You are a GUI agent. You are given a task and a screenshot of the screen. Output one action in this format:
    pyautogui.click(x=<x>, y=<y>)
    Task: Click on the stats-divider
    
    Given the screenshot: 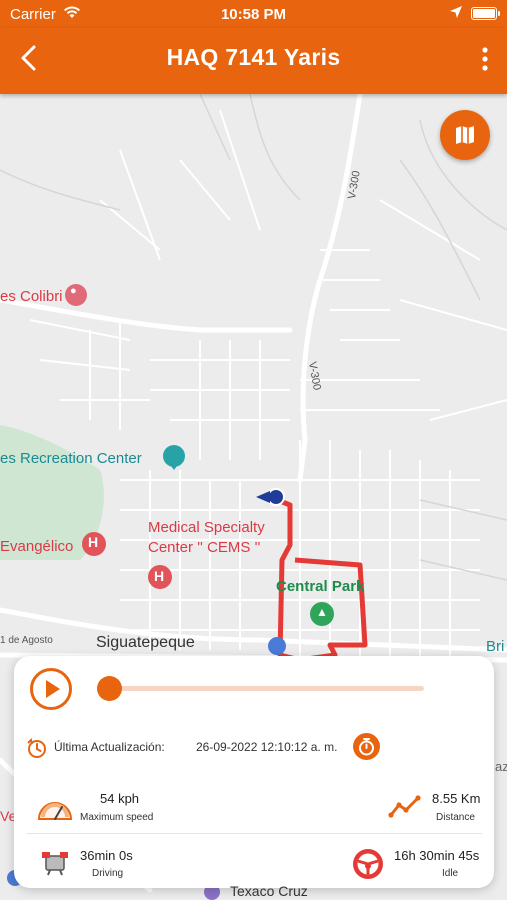 What is the action you would take?
    pyautogui.click(x=254, y=833)
    